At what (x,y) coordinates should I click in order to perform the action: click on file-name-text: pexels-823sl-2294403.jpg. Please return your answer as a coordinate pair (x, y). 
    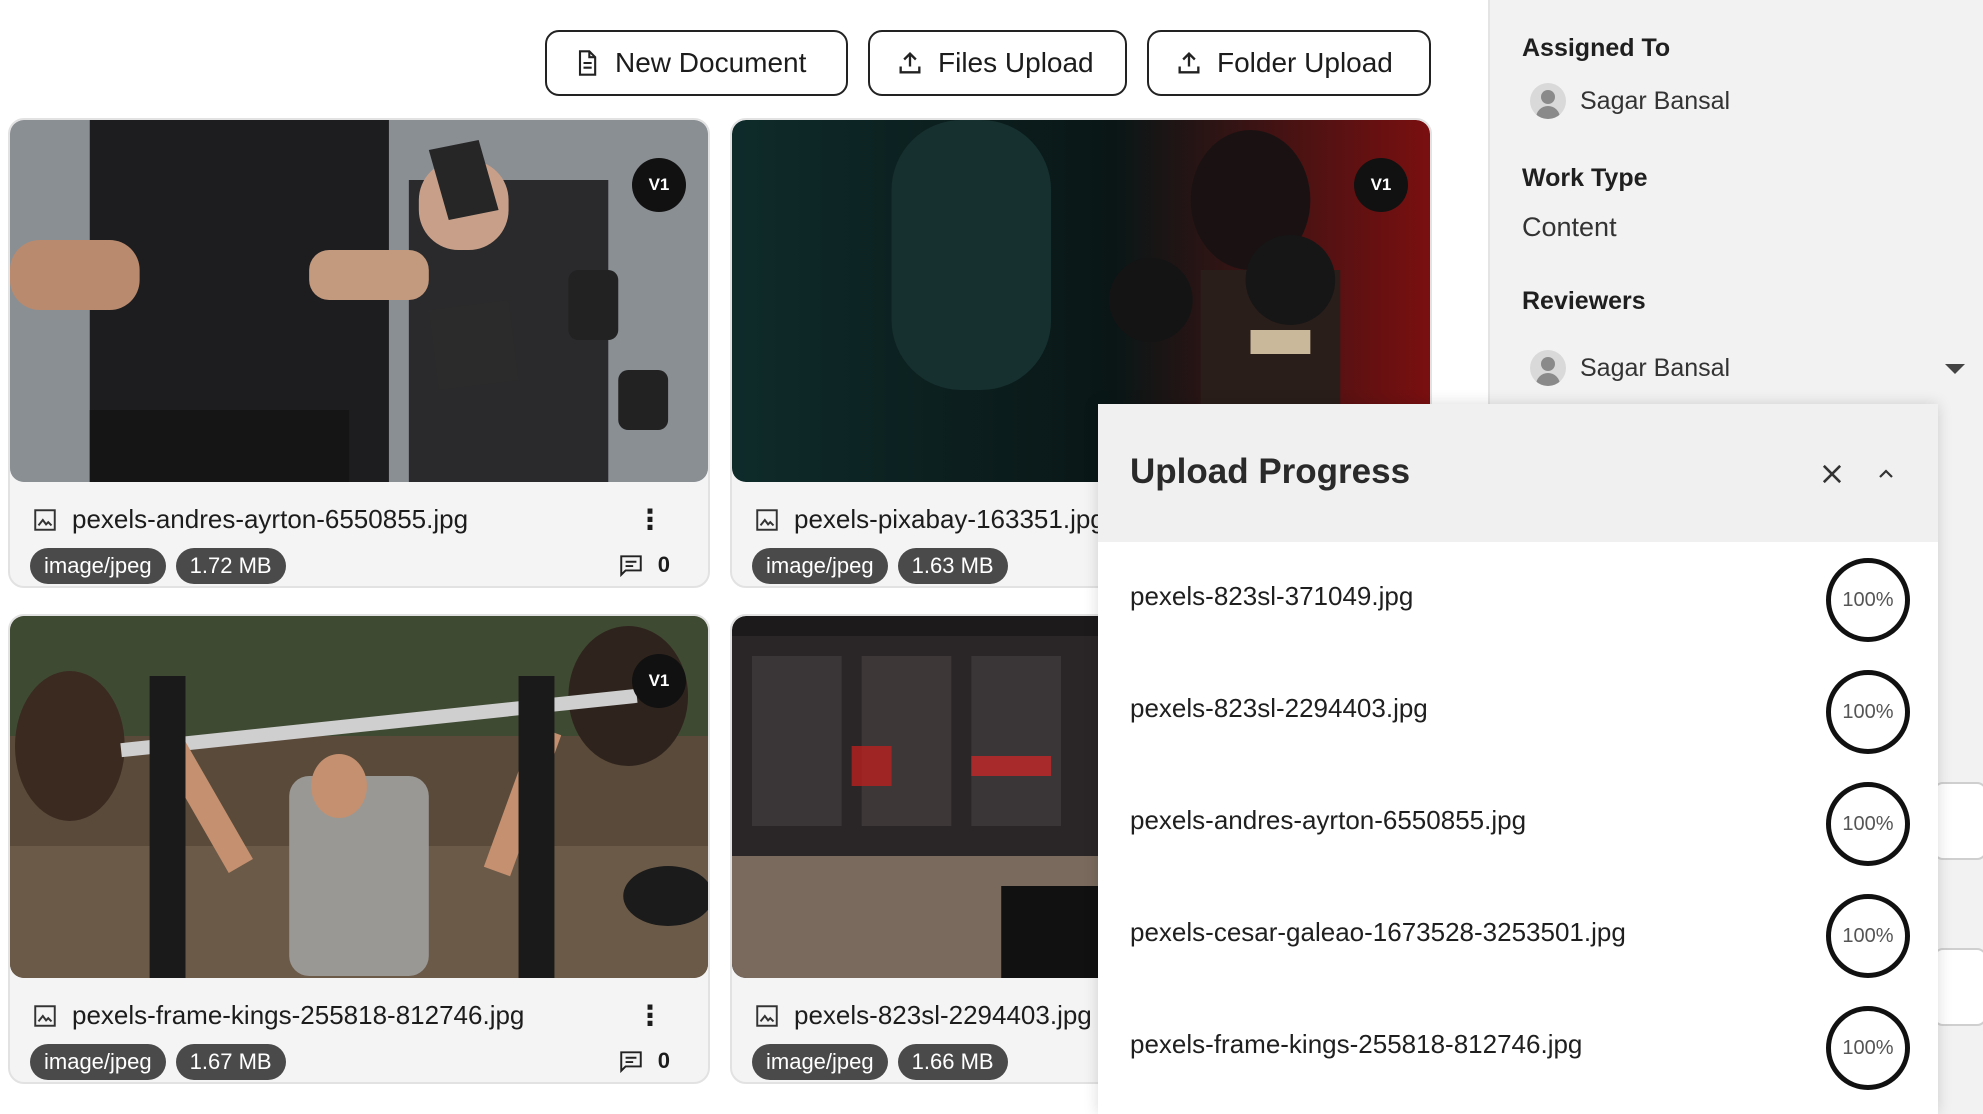
    Looking at the image, I should click on (943, 1015).